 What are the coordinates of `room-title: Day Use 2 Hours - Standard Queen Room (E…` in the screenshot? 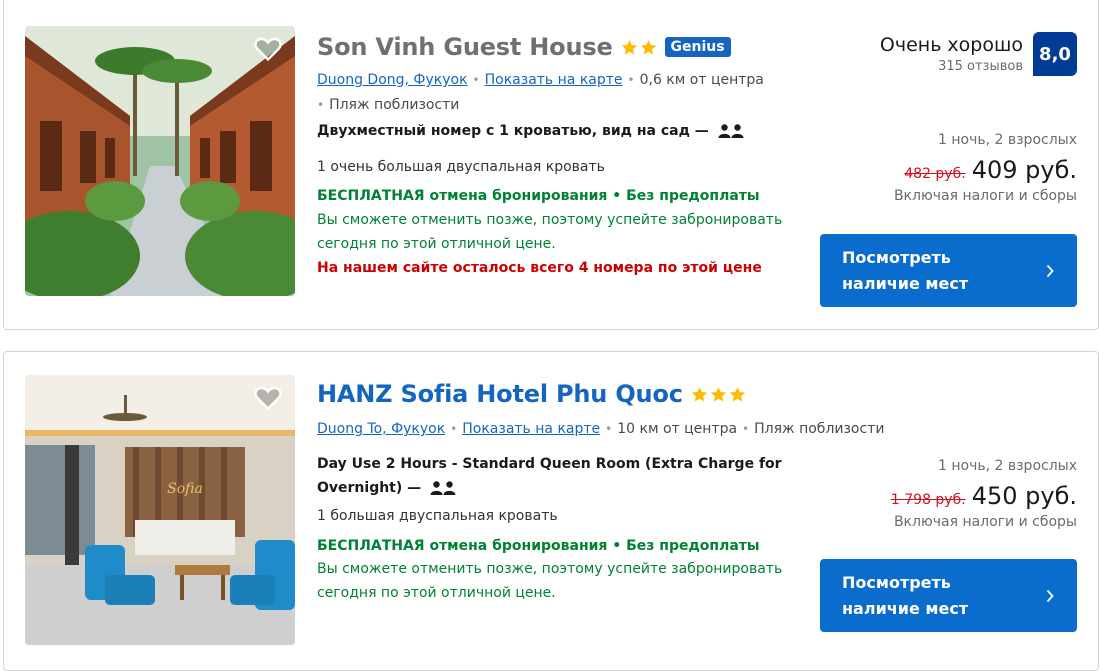 It's located at (552, 476).